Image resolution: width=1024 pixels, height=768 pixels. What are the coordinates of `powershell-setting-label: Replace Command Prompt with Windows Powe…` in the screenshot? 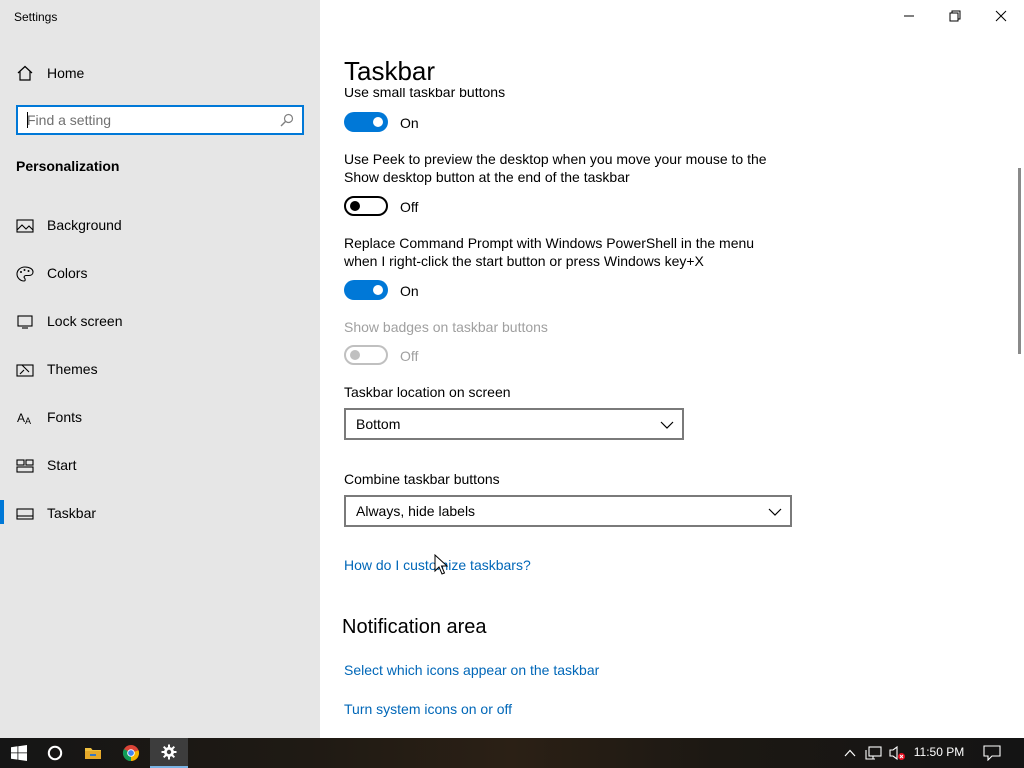 It's located at (574, 252).